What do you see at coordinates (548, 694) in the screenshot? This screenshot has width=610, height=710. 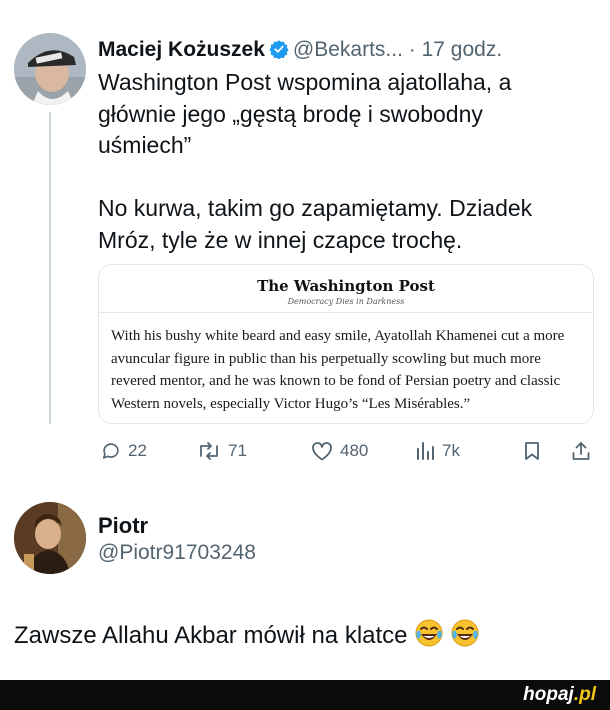 I see `brand-name: hopaj` at bounding box center [548, 694].